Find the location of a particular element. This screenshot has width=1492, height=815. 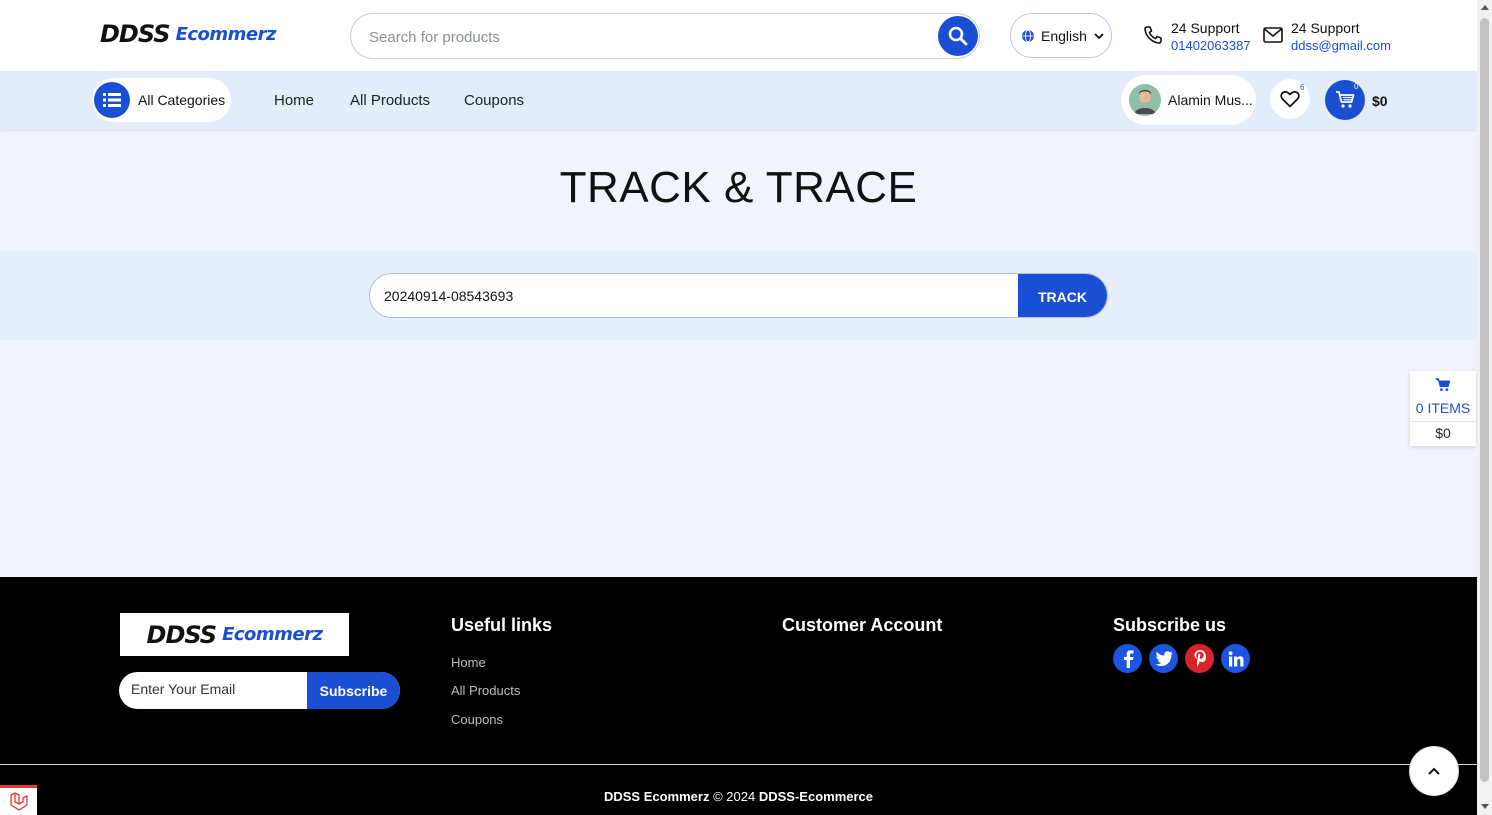

track-button: TRACK is located at coordinates (1062, 295).